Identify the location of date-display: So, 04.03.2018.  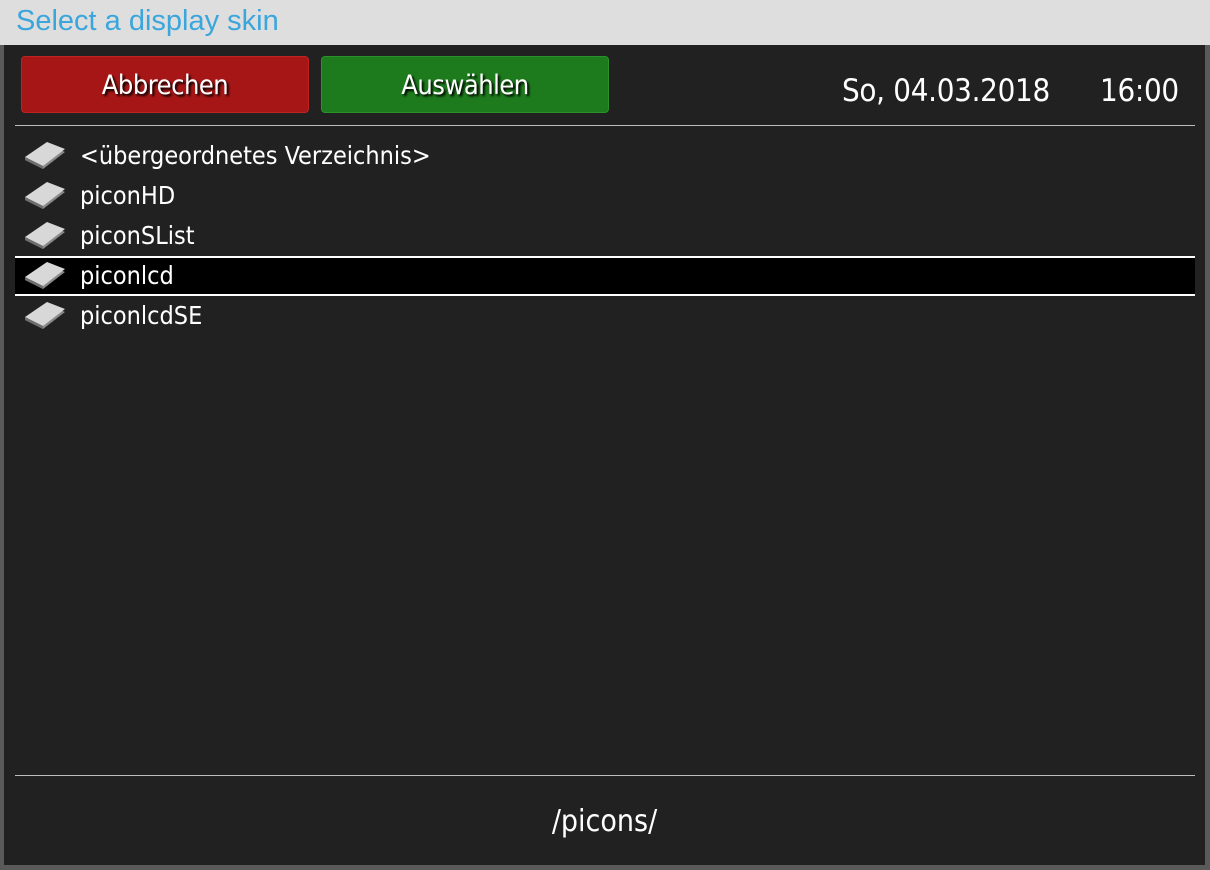
(946, 91).